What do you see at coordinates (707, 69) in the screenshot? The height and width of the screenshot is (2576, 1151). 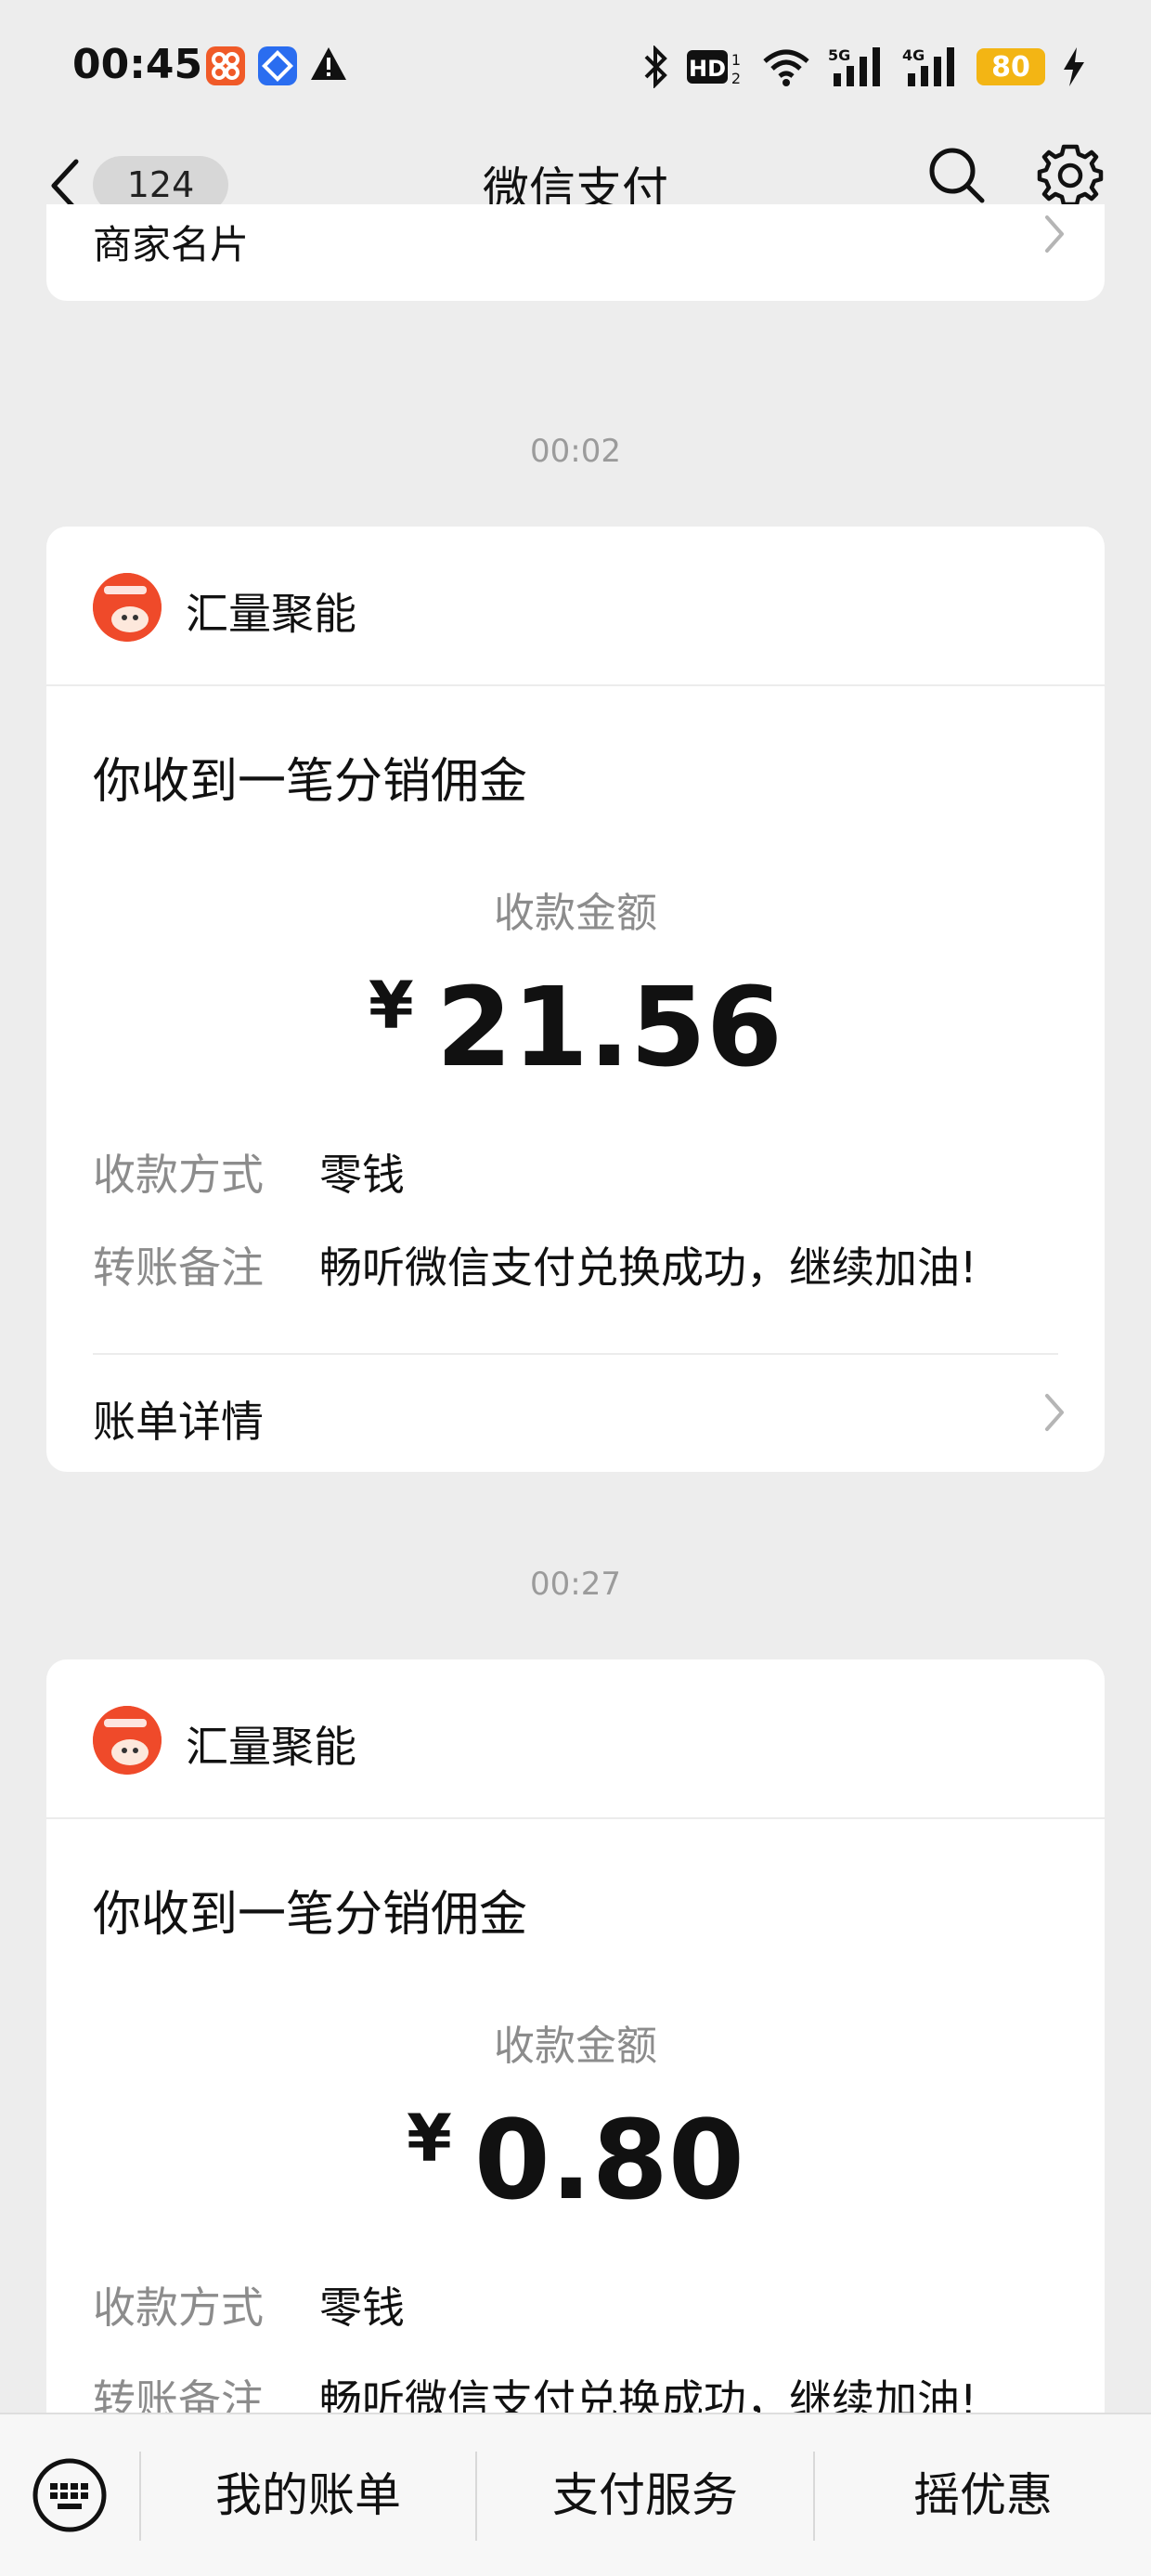 I see `svg-text: HD` at bounding box center [707, 69].